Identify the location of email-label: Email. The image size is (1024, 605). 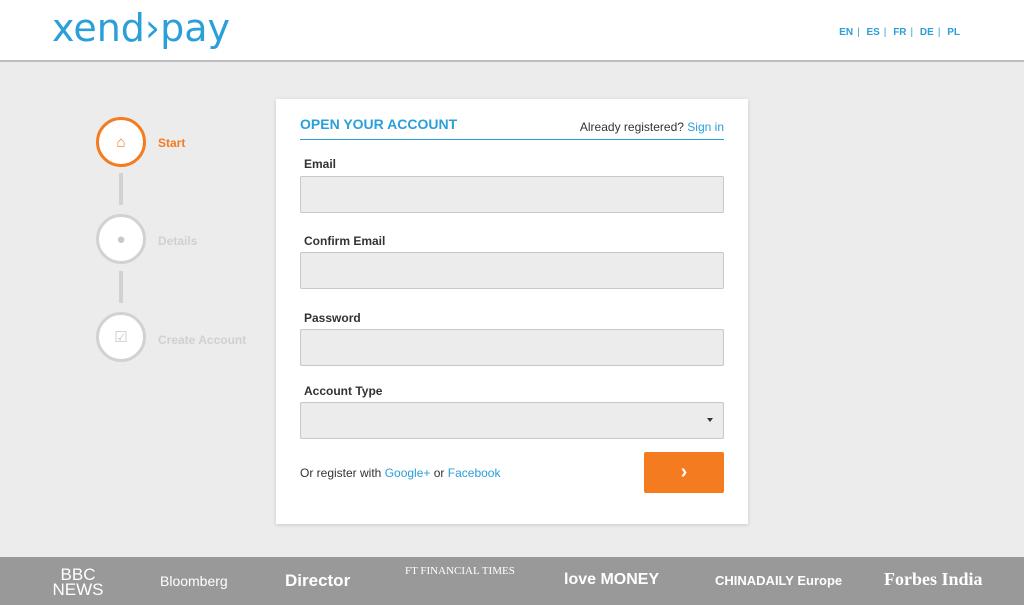
(320, 164).